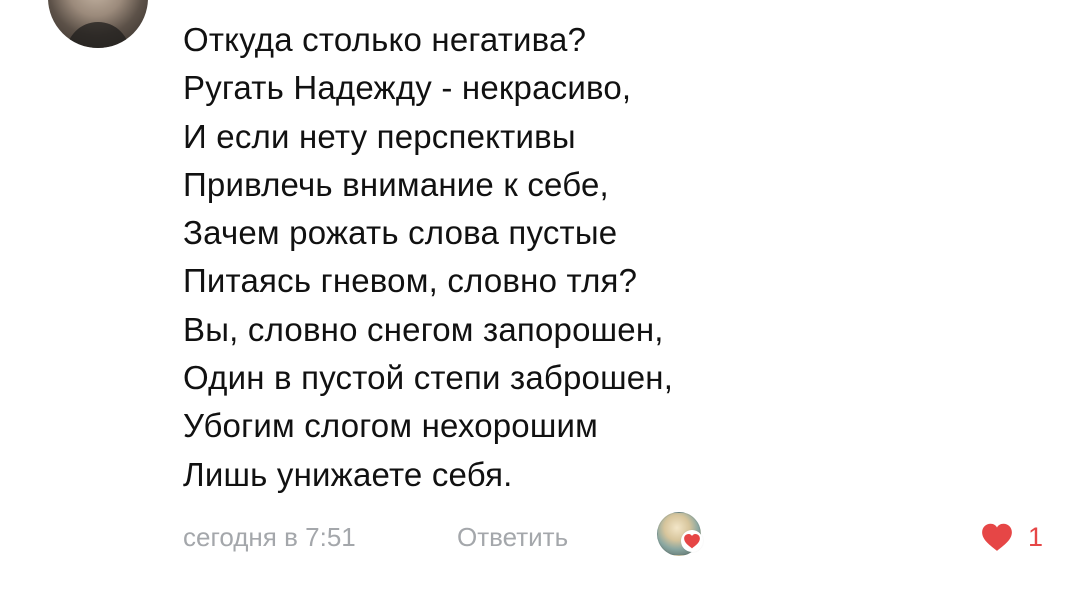 Image resolution: width=1080 pixels, height=603 pixels. What do you see at coordinates (269, 537) in the screenshot?
I see `comment-timestamp: сегодня в 7:51` at bounding box center [269, 537].